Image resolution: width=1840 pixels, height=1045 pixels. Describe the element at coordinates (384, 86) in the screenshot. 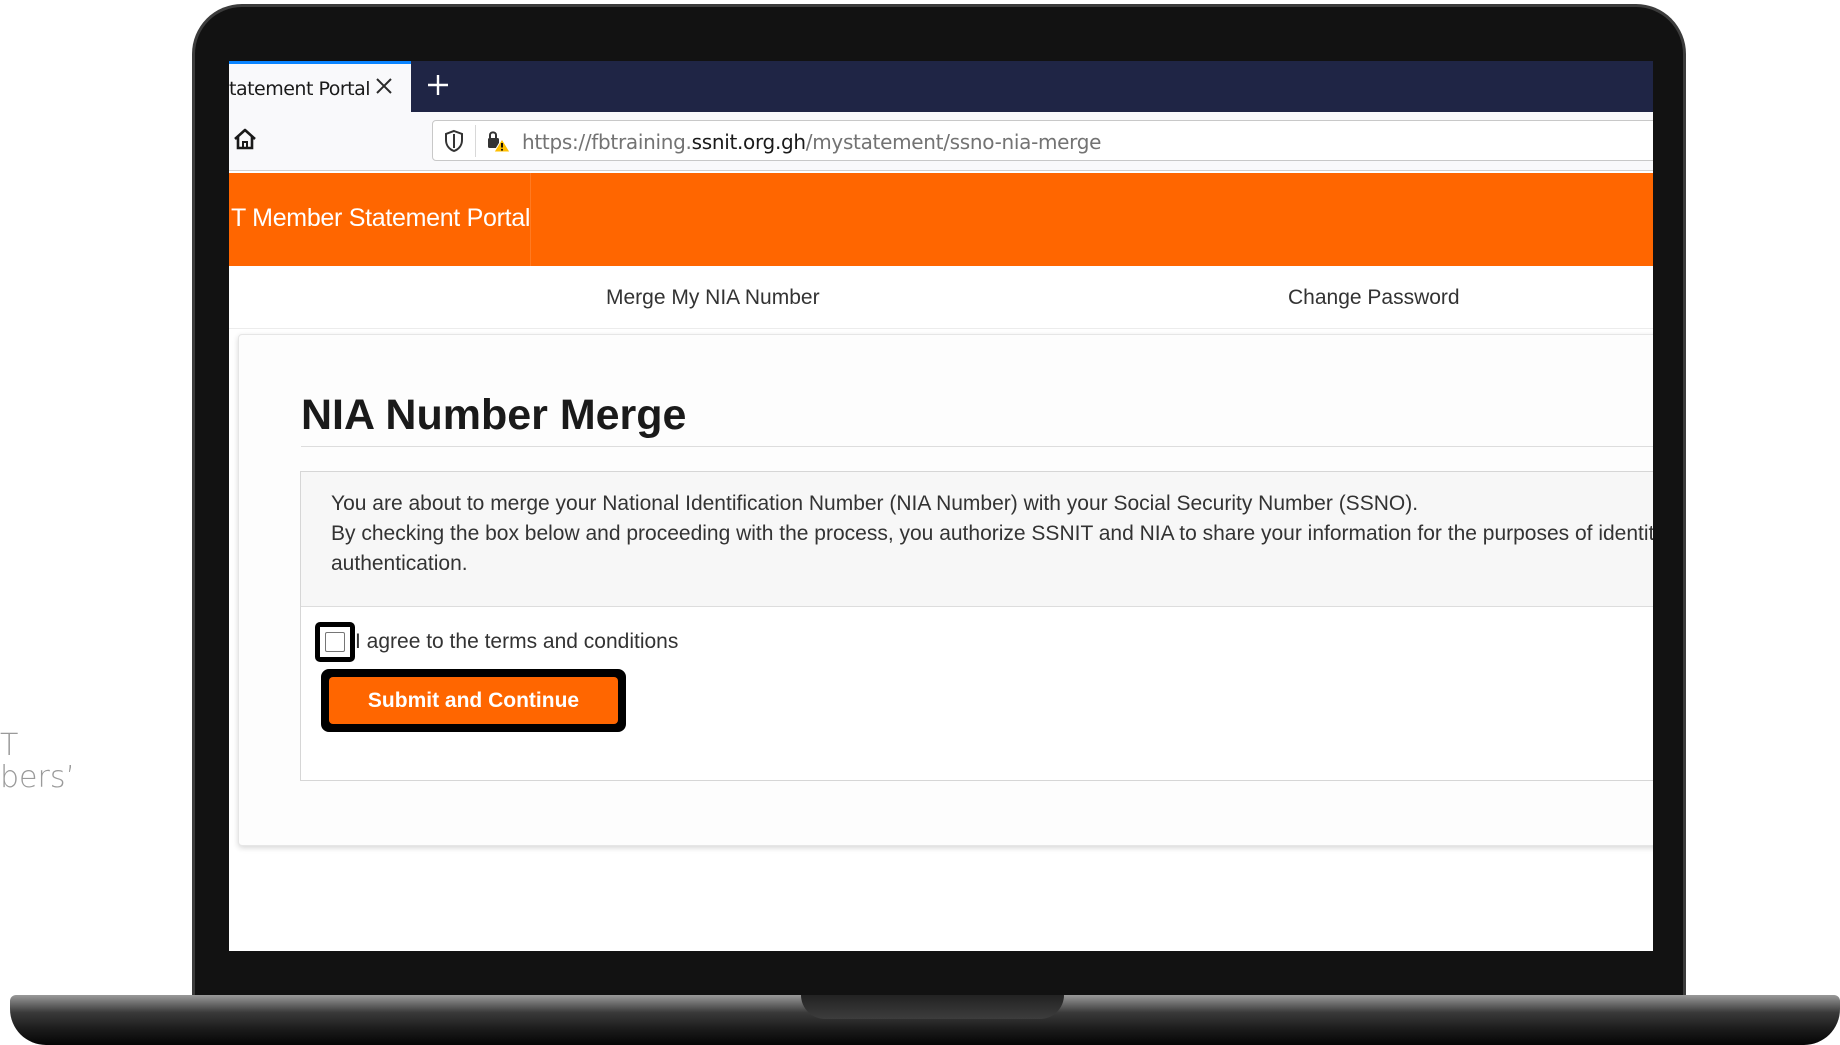

I see `close-icon` at that location.